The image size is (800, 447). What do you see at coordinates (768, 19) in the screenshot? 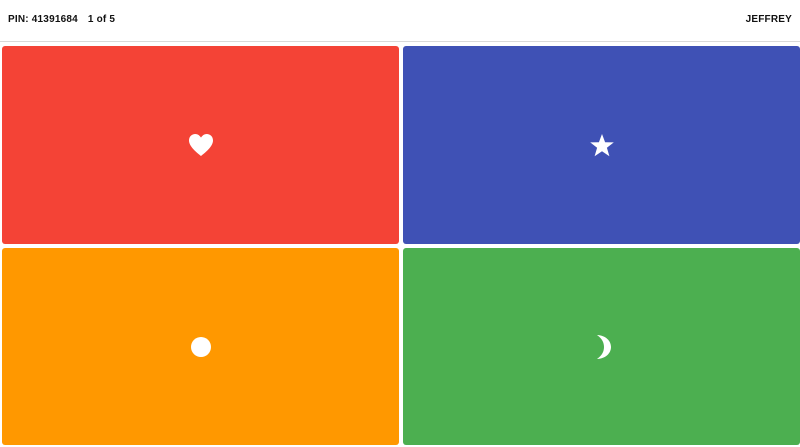
I see `player-name: JEFFREY` at bounding box center [768, 19].